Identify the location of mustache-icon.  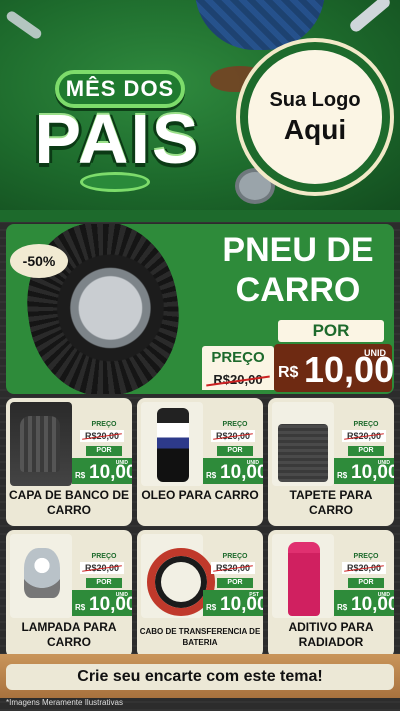
(115, 182).